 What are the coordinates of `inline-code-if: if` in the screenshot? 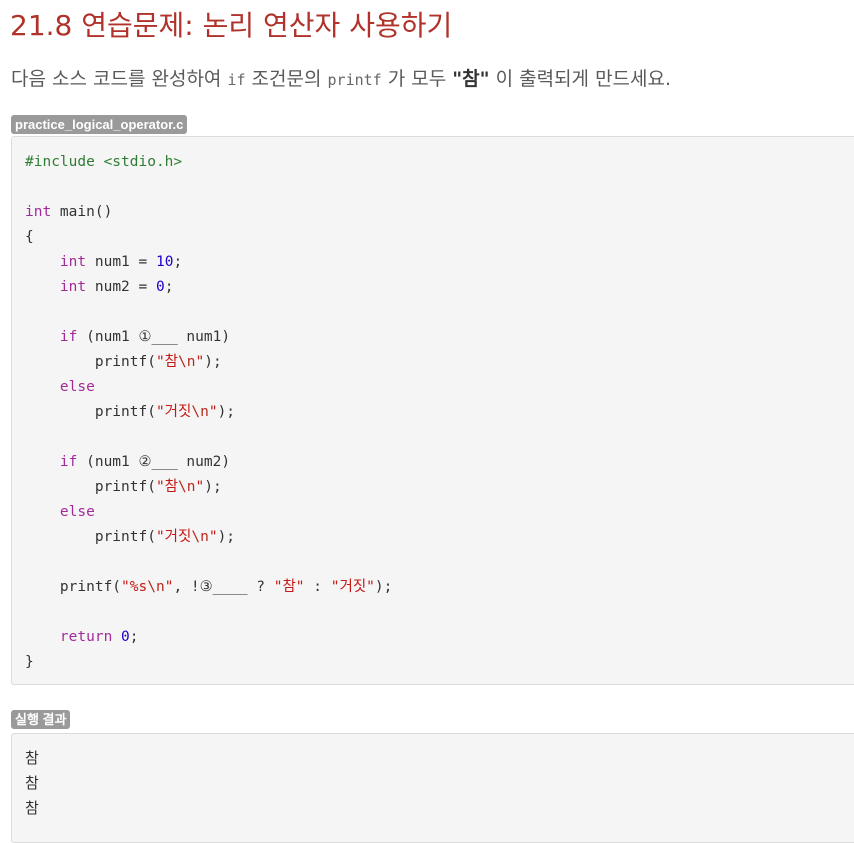 It's located at (236, 80).